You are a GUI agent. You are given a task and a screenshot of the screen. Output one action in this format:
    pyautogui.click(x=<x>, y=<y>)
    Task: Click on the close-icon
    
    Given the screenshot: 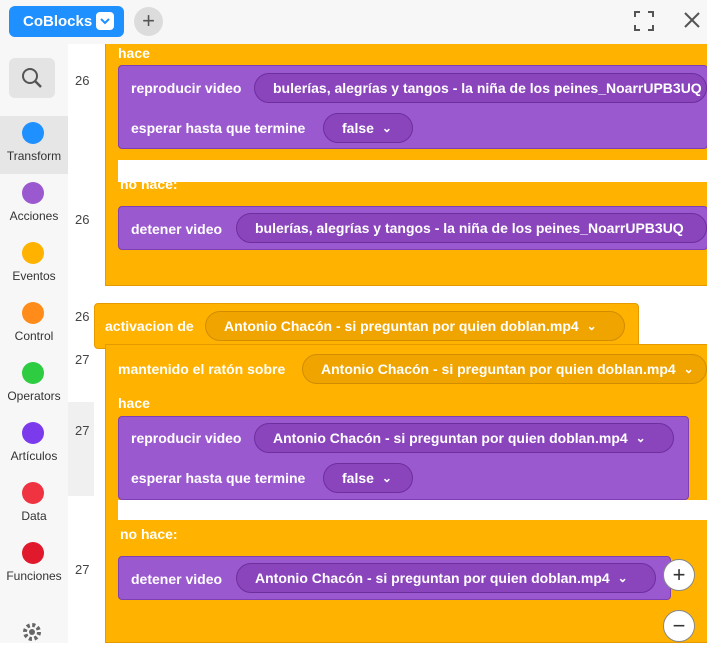 What is the action you would take?
    pyautogui.click(x=692, y=22)
    